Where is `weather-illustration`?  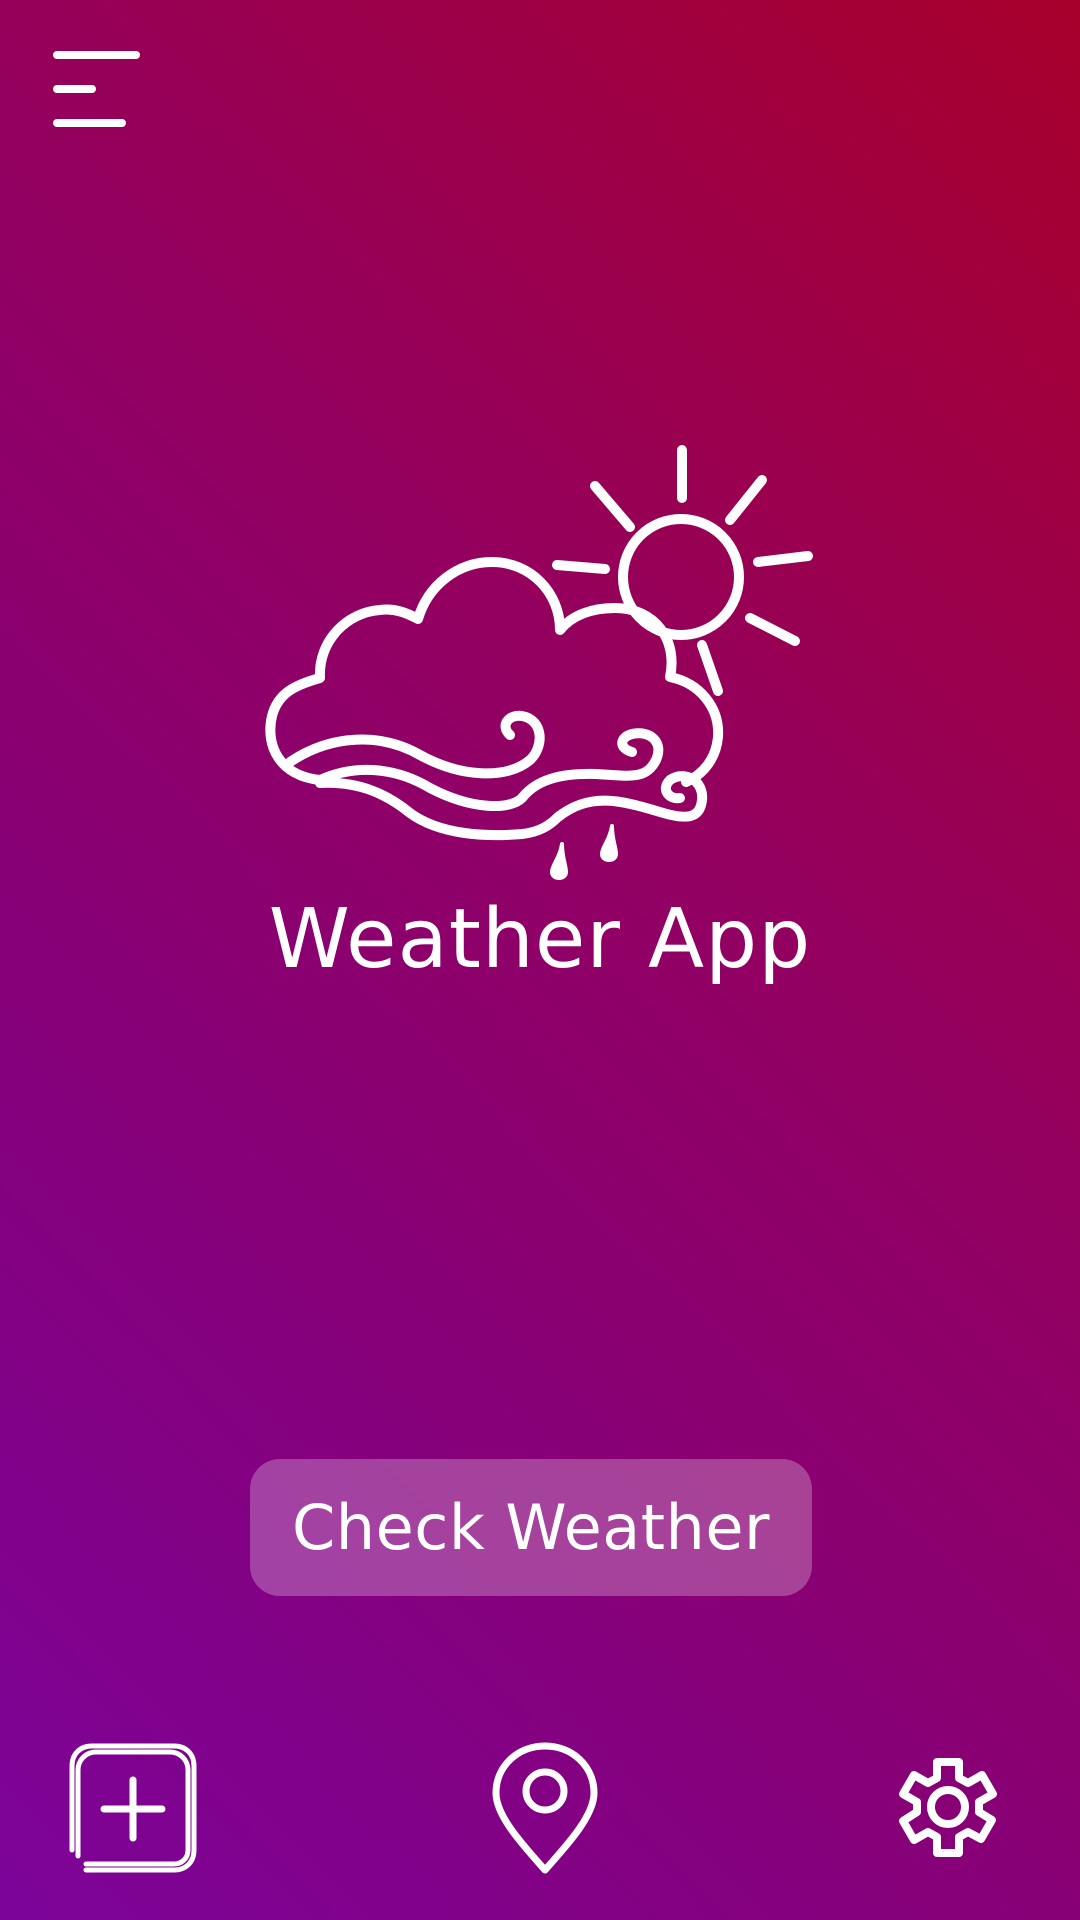 weather-illustration is located at coordinates (540, 665).